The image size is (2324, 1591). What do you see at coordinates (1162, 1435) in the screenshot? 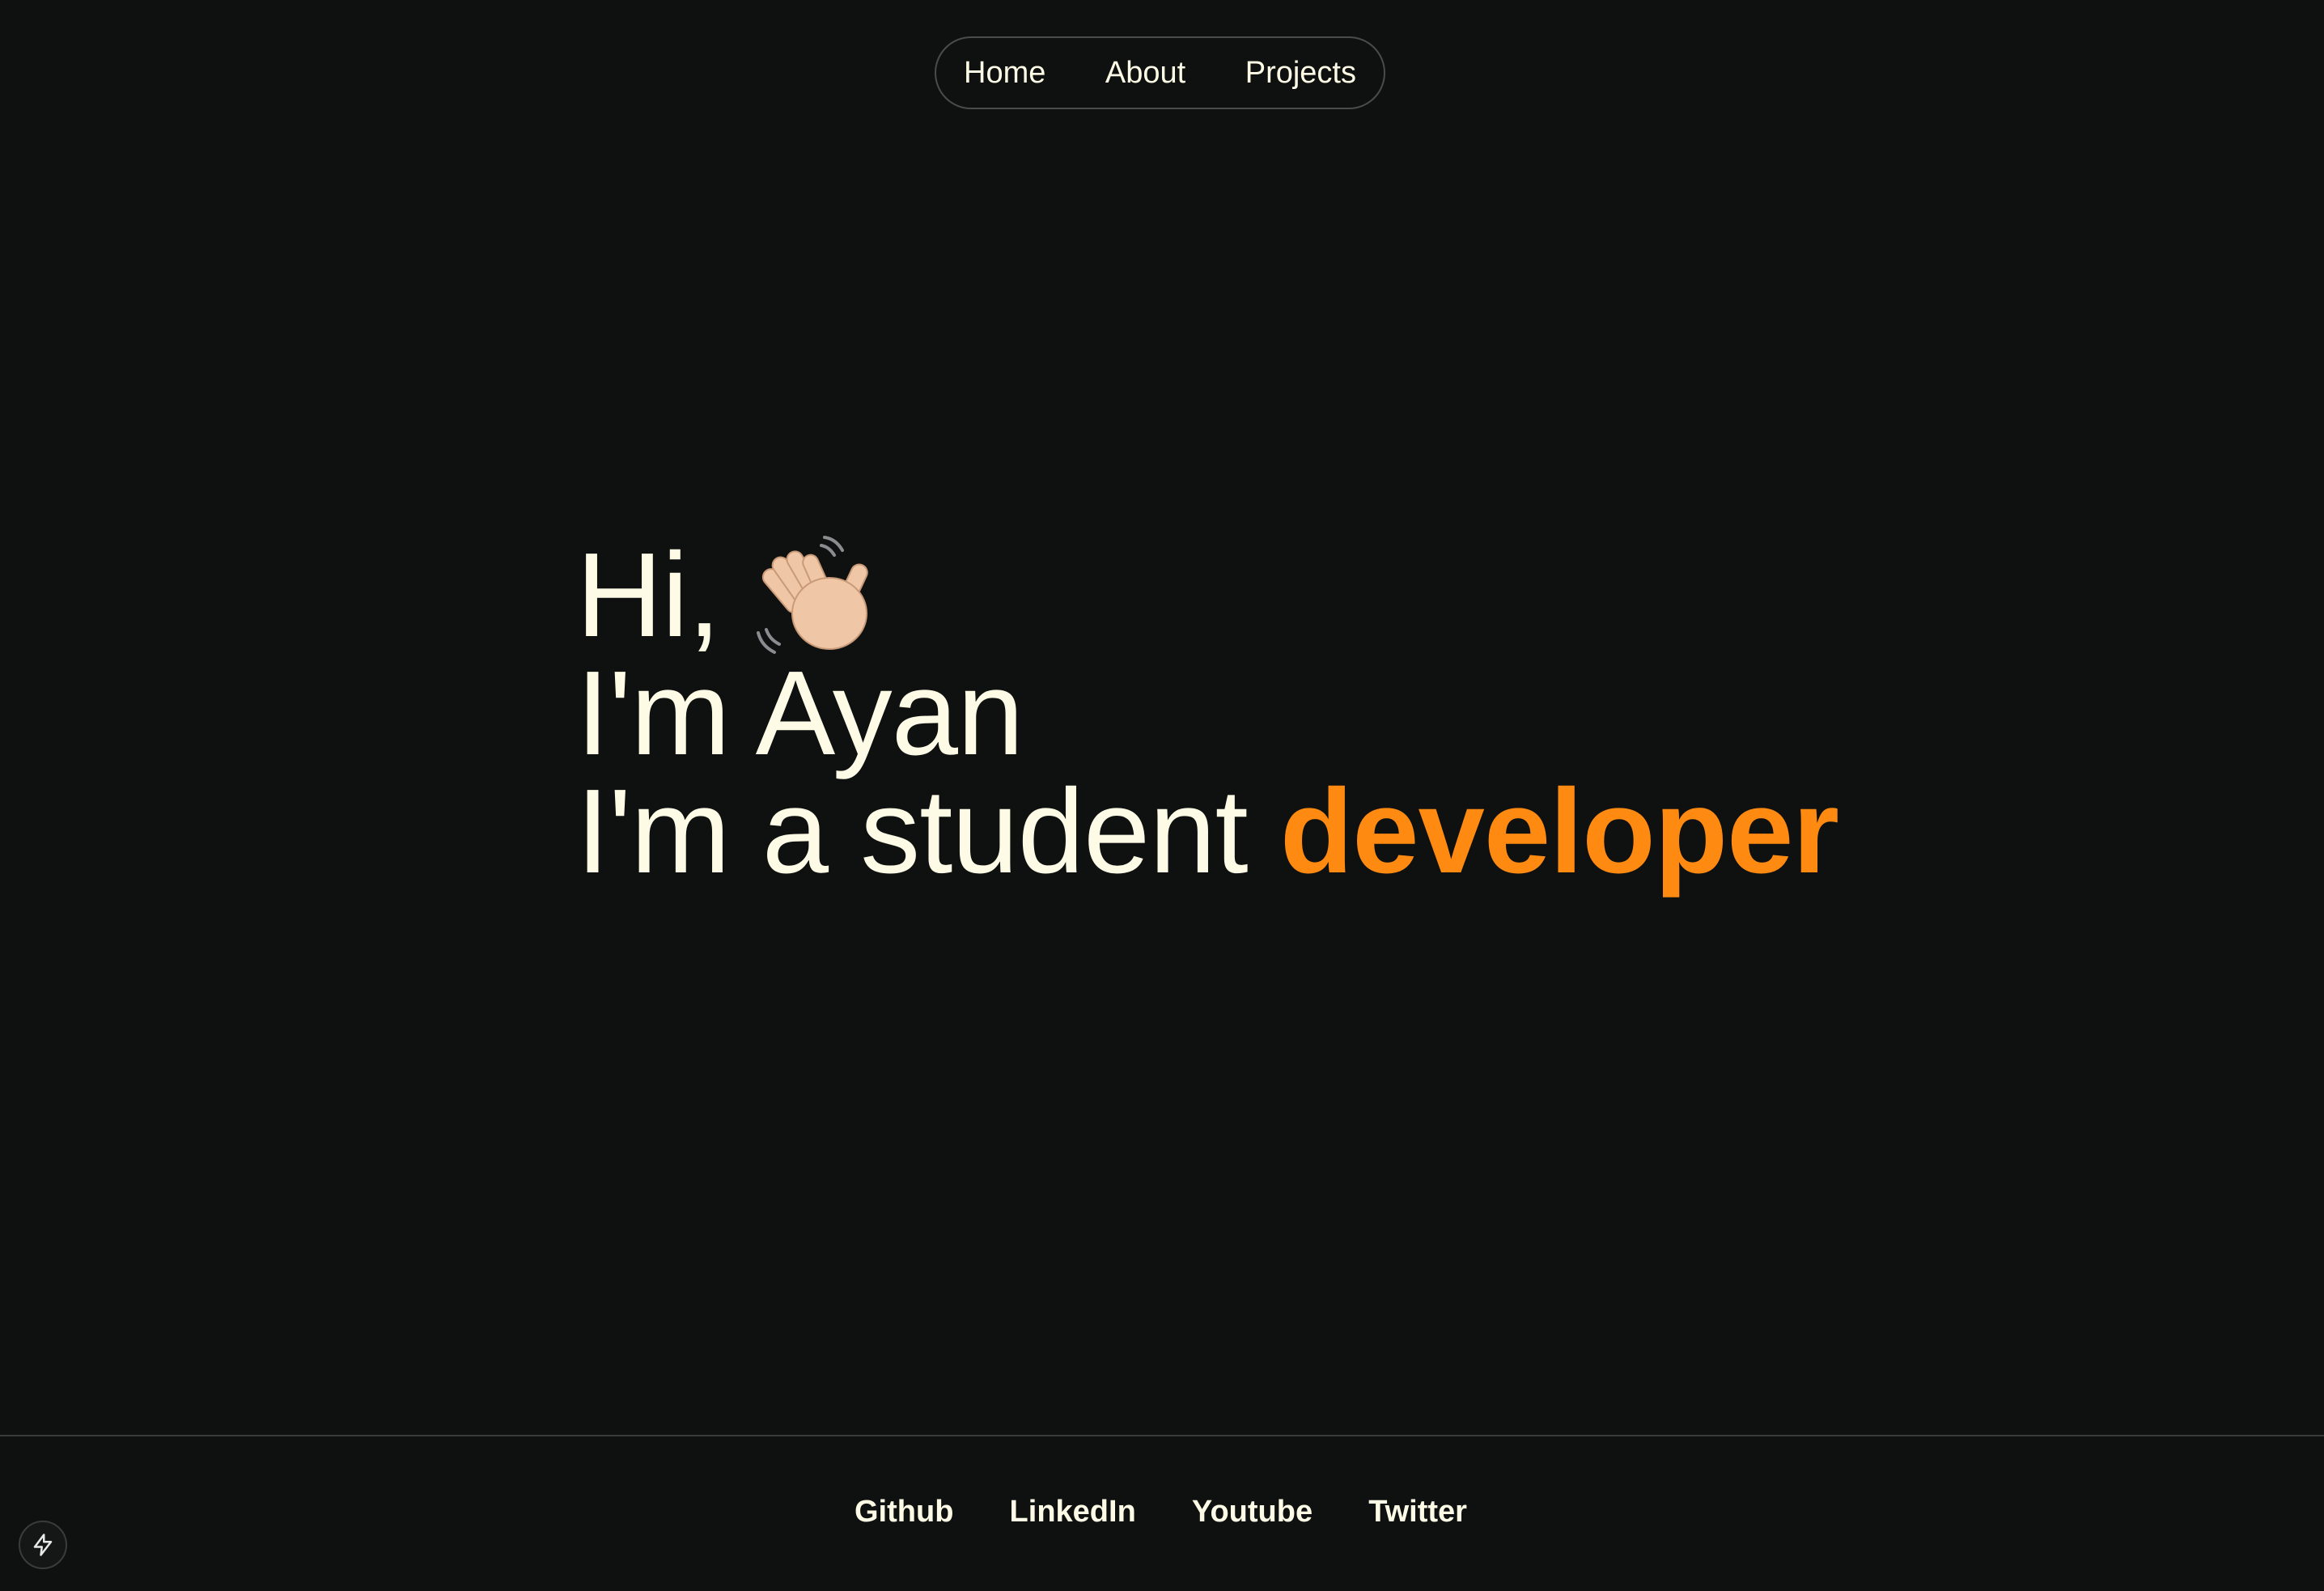
I see `footer-divider` at bounding box center [1162, 1435].